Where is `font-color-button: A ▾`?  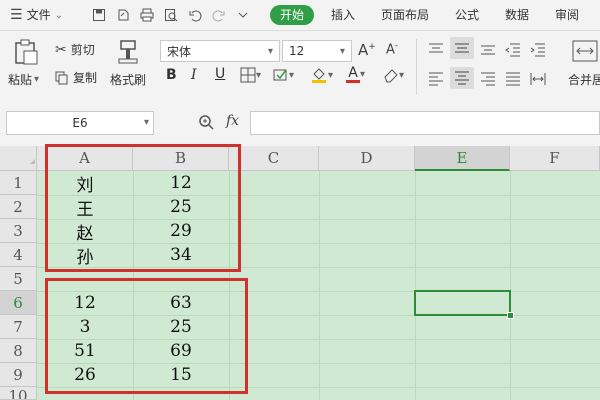 font-color-button: A ▾ is located at coordinates (355, 74).